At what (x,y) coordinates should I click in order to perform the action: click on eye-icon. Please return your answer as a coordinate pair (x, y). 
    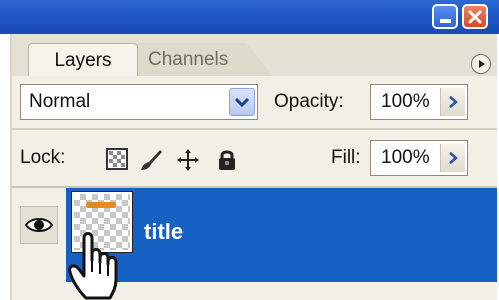
    Looking at the image, I should click on (39, 225).